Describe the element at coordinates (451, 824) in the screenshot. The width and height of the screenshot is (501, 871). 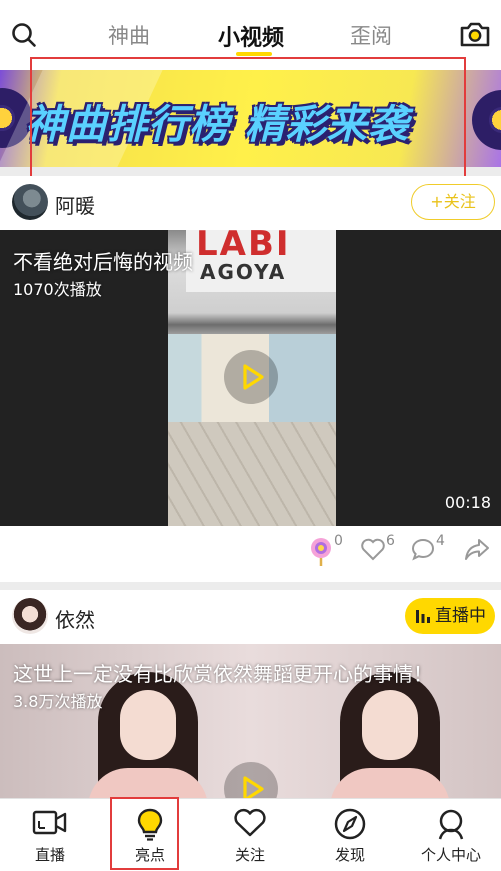
I see `person-icon` at that location.